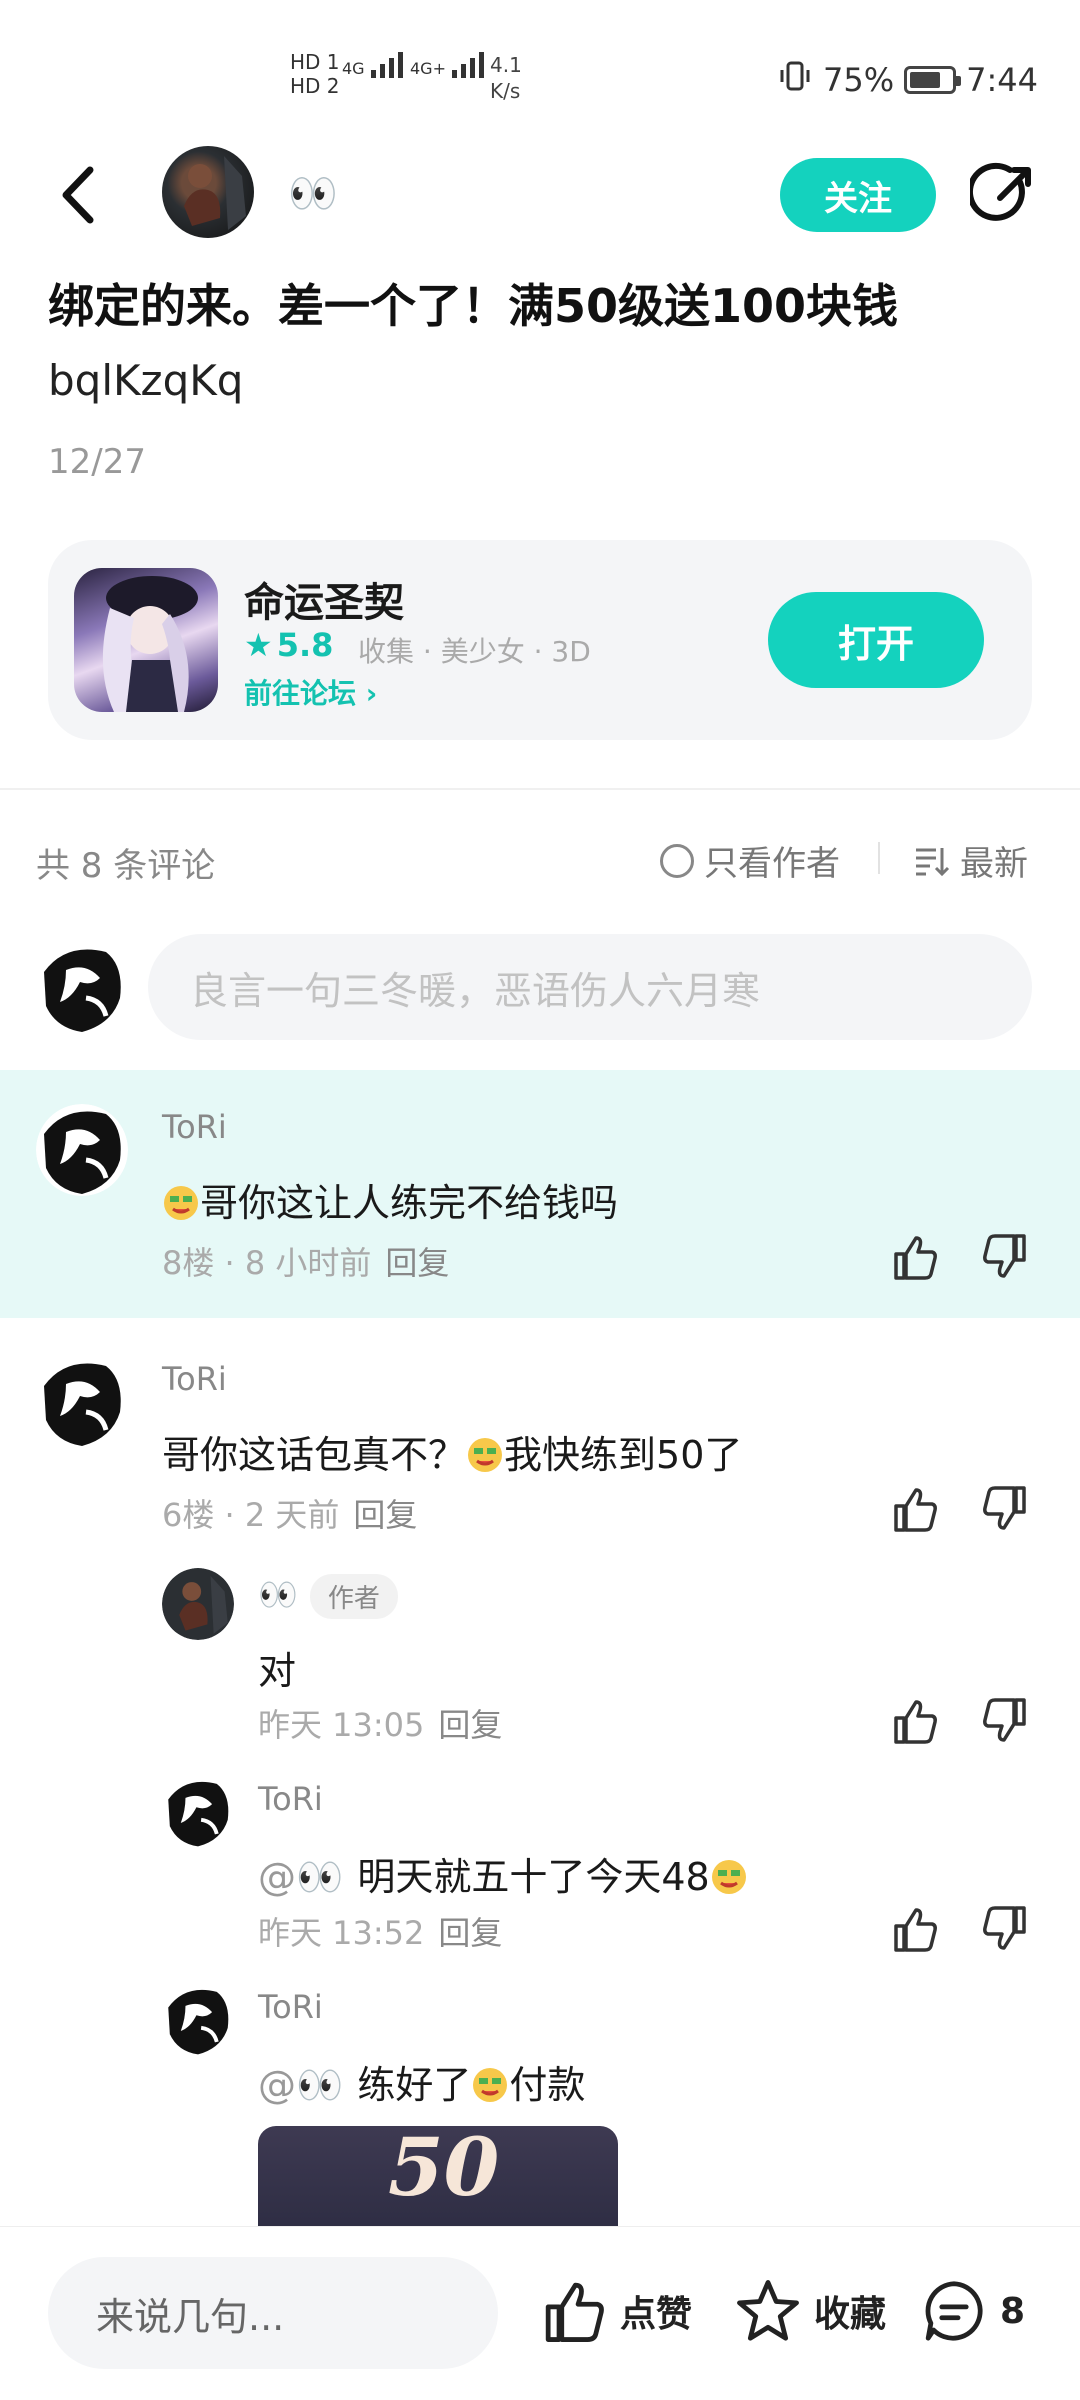 The image size is (1080, 2400). I want to click on collect-button: 收藏, so click(810, 2311).